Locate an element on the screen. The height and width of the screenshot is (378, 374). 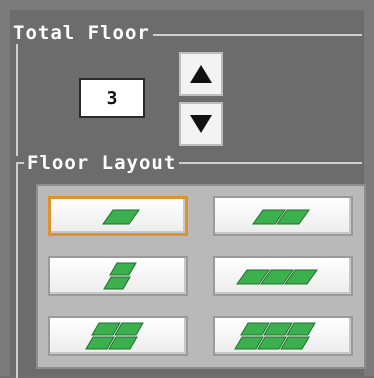
layout-option-3x2-grid is located at coordinates (283, 336).